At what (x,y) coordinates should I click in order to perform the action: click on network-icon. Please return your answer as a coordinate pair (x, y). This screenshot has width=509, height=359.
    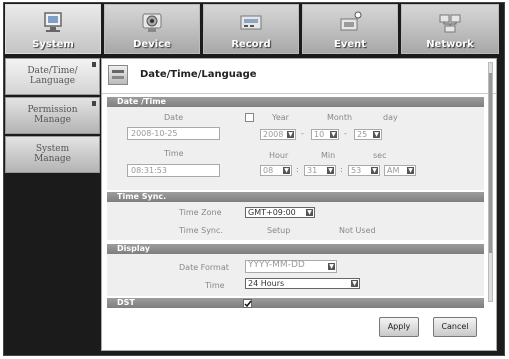
    Looking at the image, I should click on (450, 23).